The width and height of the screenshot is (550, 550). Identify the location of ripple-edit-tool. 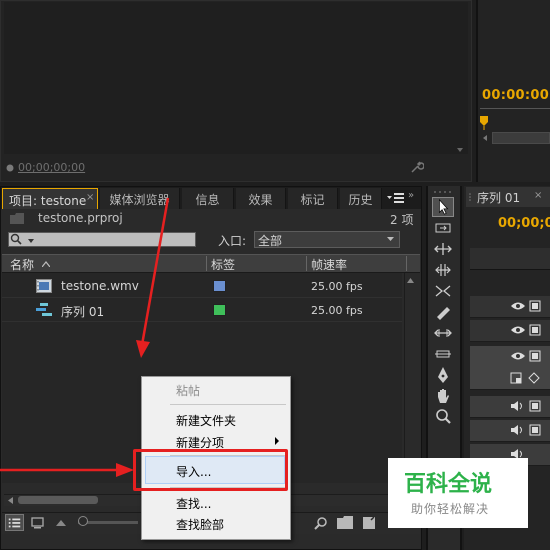
(443, 249).